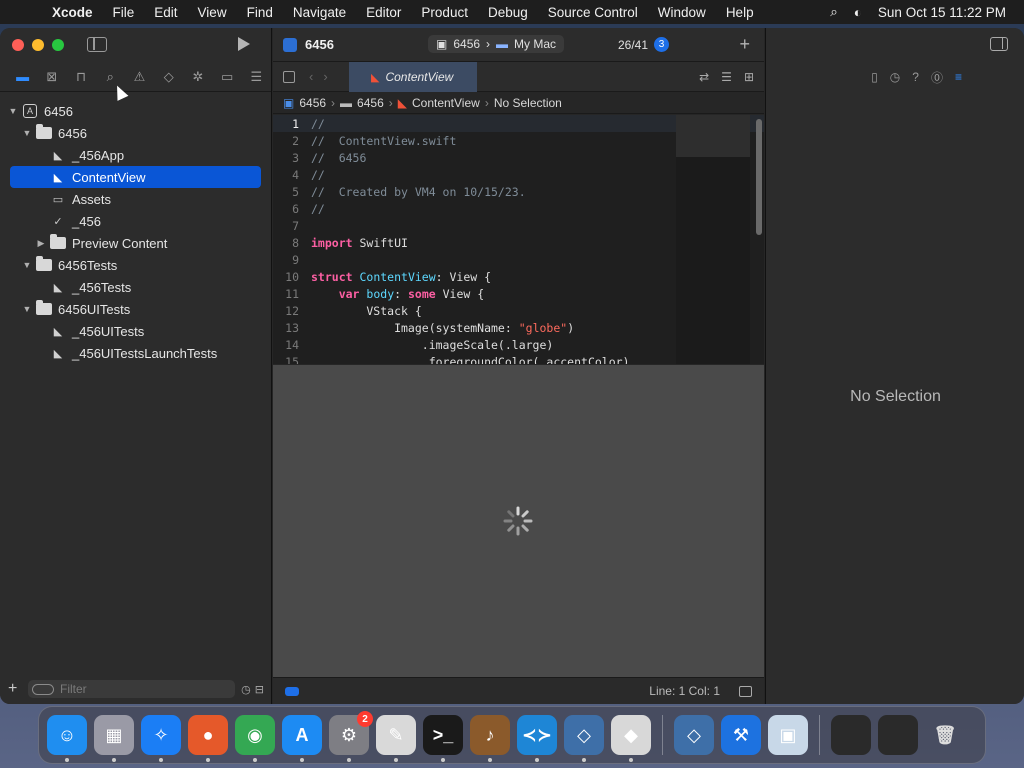  What do you see at coordinates (132, 689) in the screenshot?
I see `filter-input: Filter` at bounding box center [132, 689].